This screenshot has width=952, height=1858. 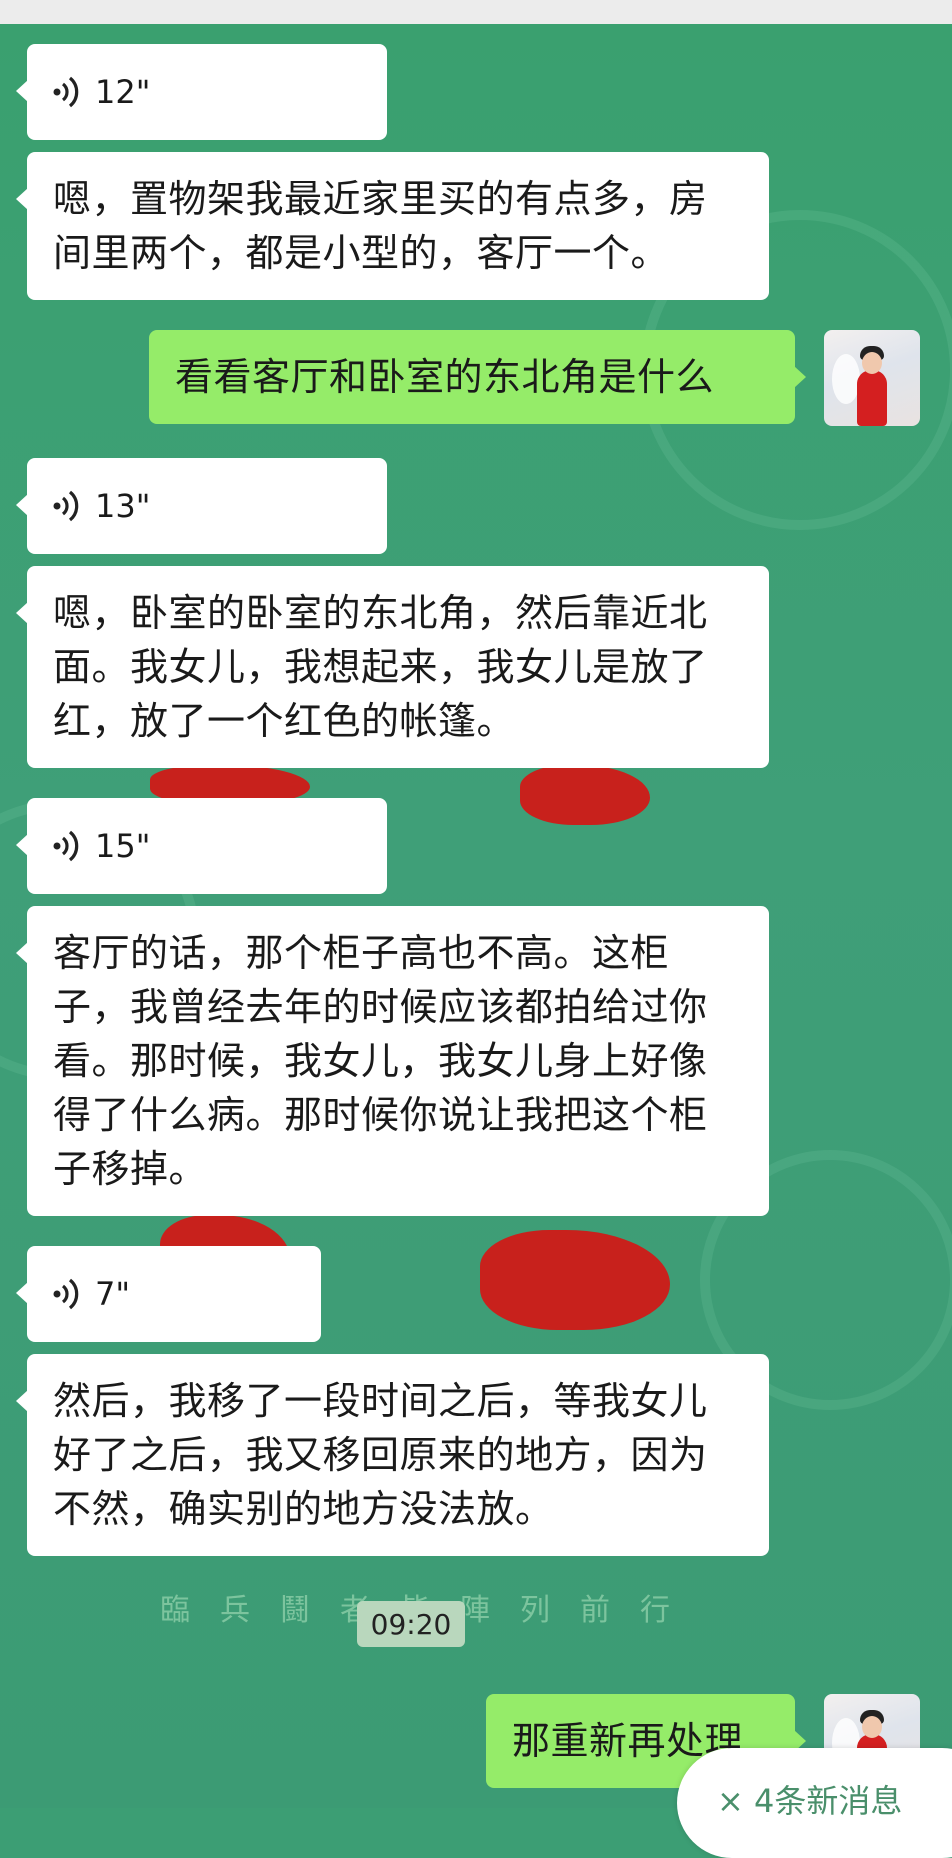 I want to click on voice-duration: 15", so click(x=123, y=846).